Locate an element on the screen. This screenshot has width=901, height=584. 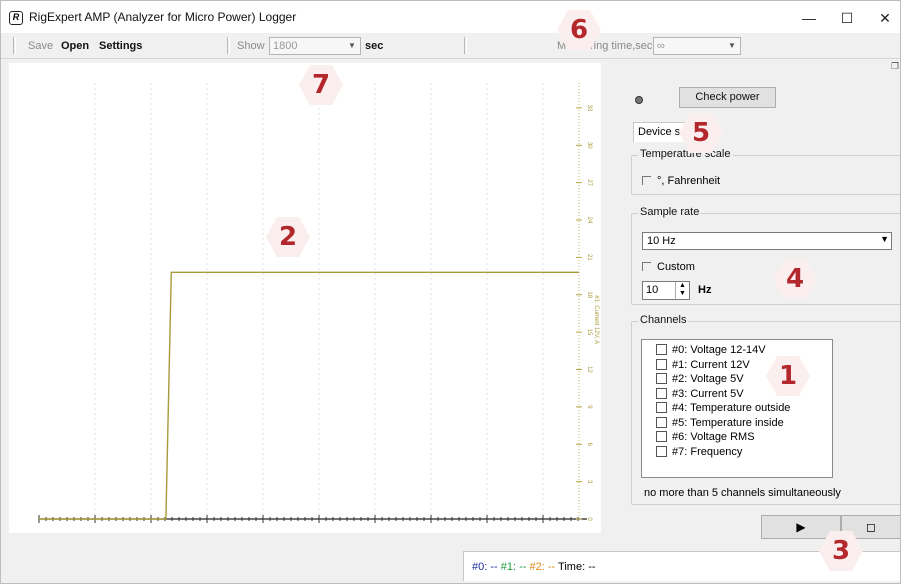
check-power-button: Check power is located at coordinates (727, 97).